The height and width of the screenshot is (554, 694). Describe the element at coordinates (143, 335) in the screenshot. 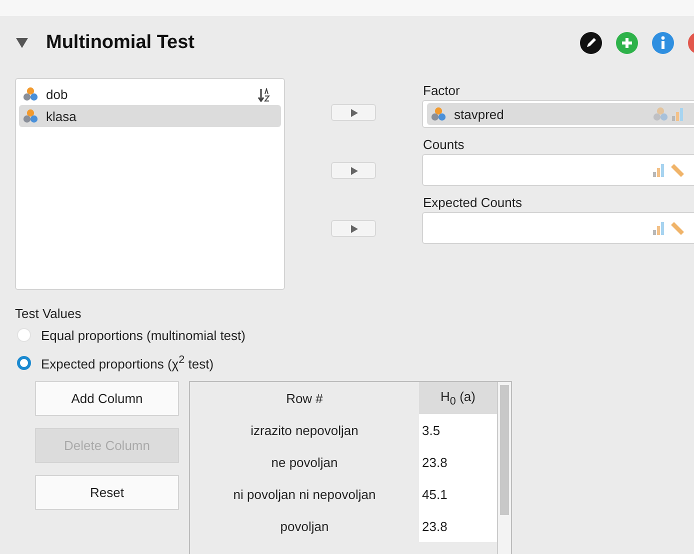

I see `radio-label: Equal proportions (multinomial test)` at that location.